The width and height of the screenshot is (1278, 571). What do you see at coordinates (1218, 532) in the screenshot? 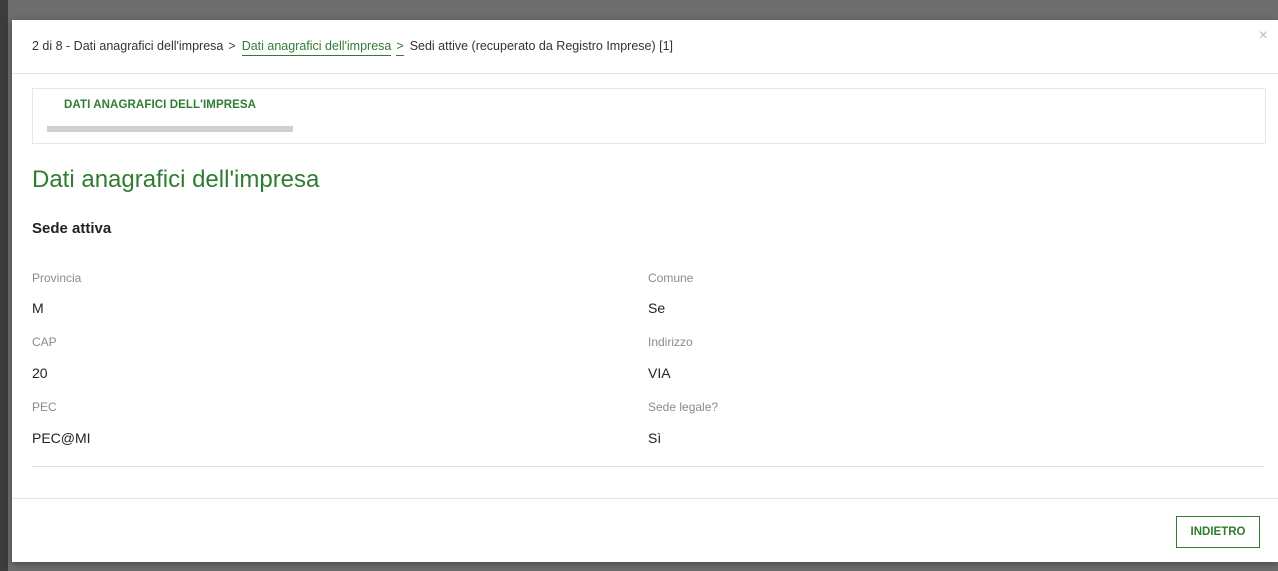
I see `back-button: INDIETRO` at bounding box center [1218, 532].